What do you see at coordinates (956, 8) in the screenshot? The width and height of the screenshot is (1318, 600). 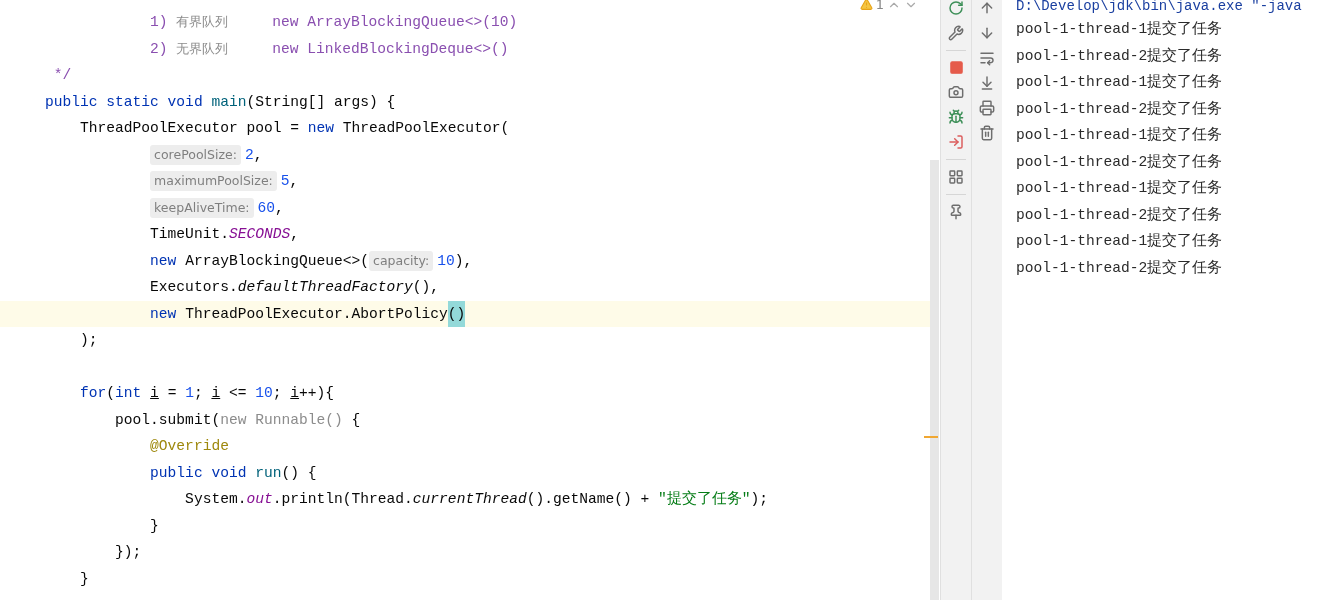 I see `rerun-icon` at bounding box center [956, 8].